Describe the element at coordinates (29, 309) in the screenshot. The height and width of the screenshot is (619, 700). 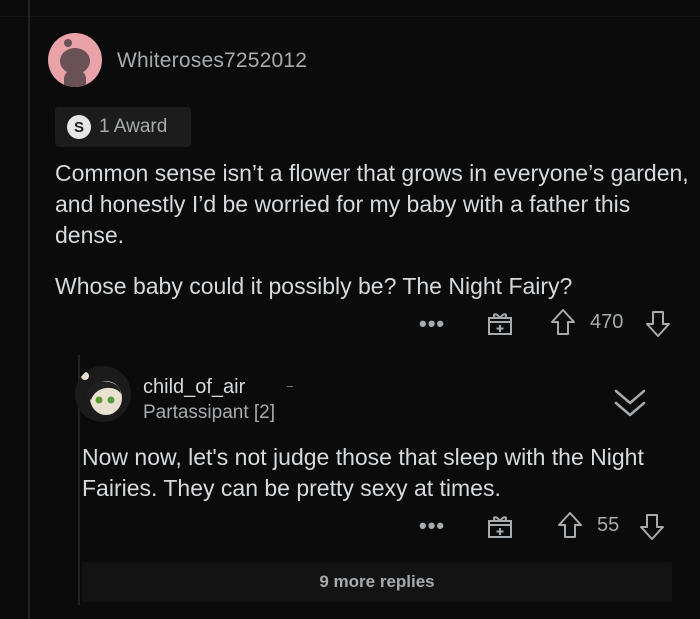
I see `thread-line` at that location.